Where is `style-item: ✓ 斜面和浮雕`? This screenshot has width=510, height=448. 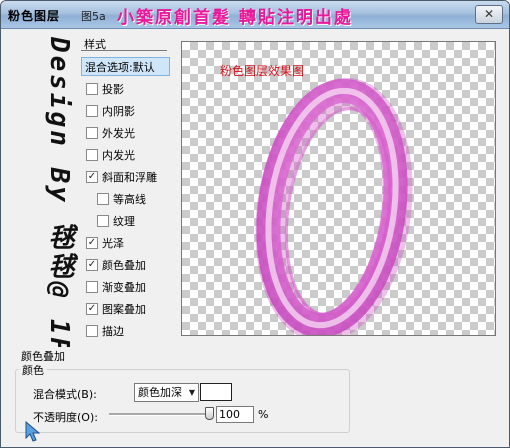
style-item: ✓ 斜面和浮雕 is located at coordinates (124, 176).